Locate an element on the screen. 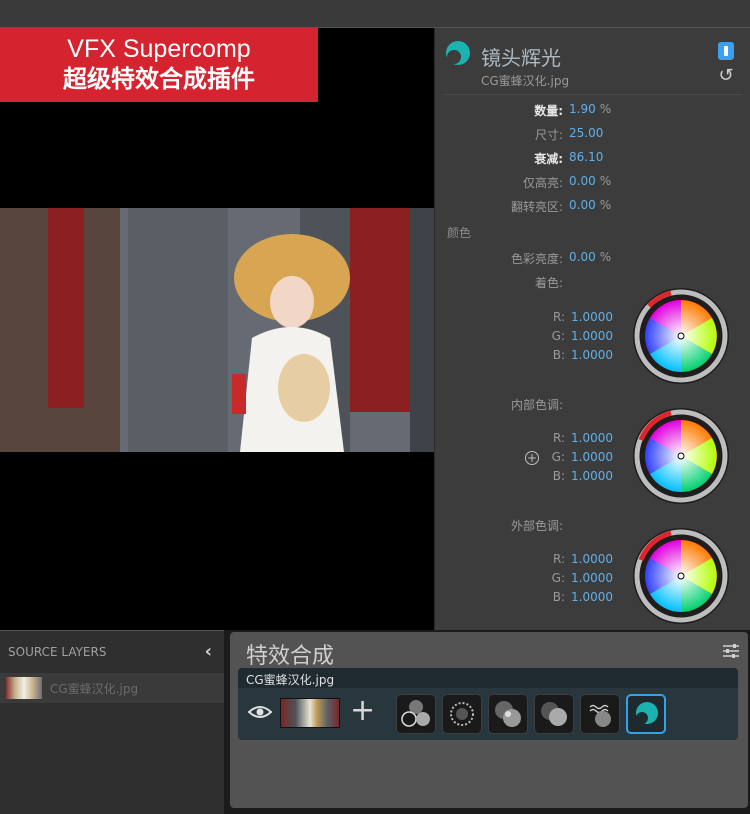 The height and width of the screenshot is (814, 750). param-invert-highlights: 翻转亮区: 0.00% is located at coordinates (592, 206).